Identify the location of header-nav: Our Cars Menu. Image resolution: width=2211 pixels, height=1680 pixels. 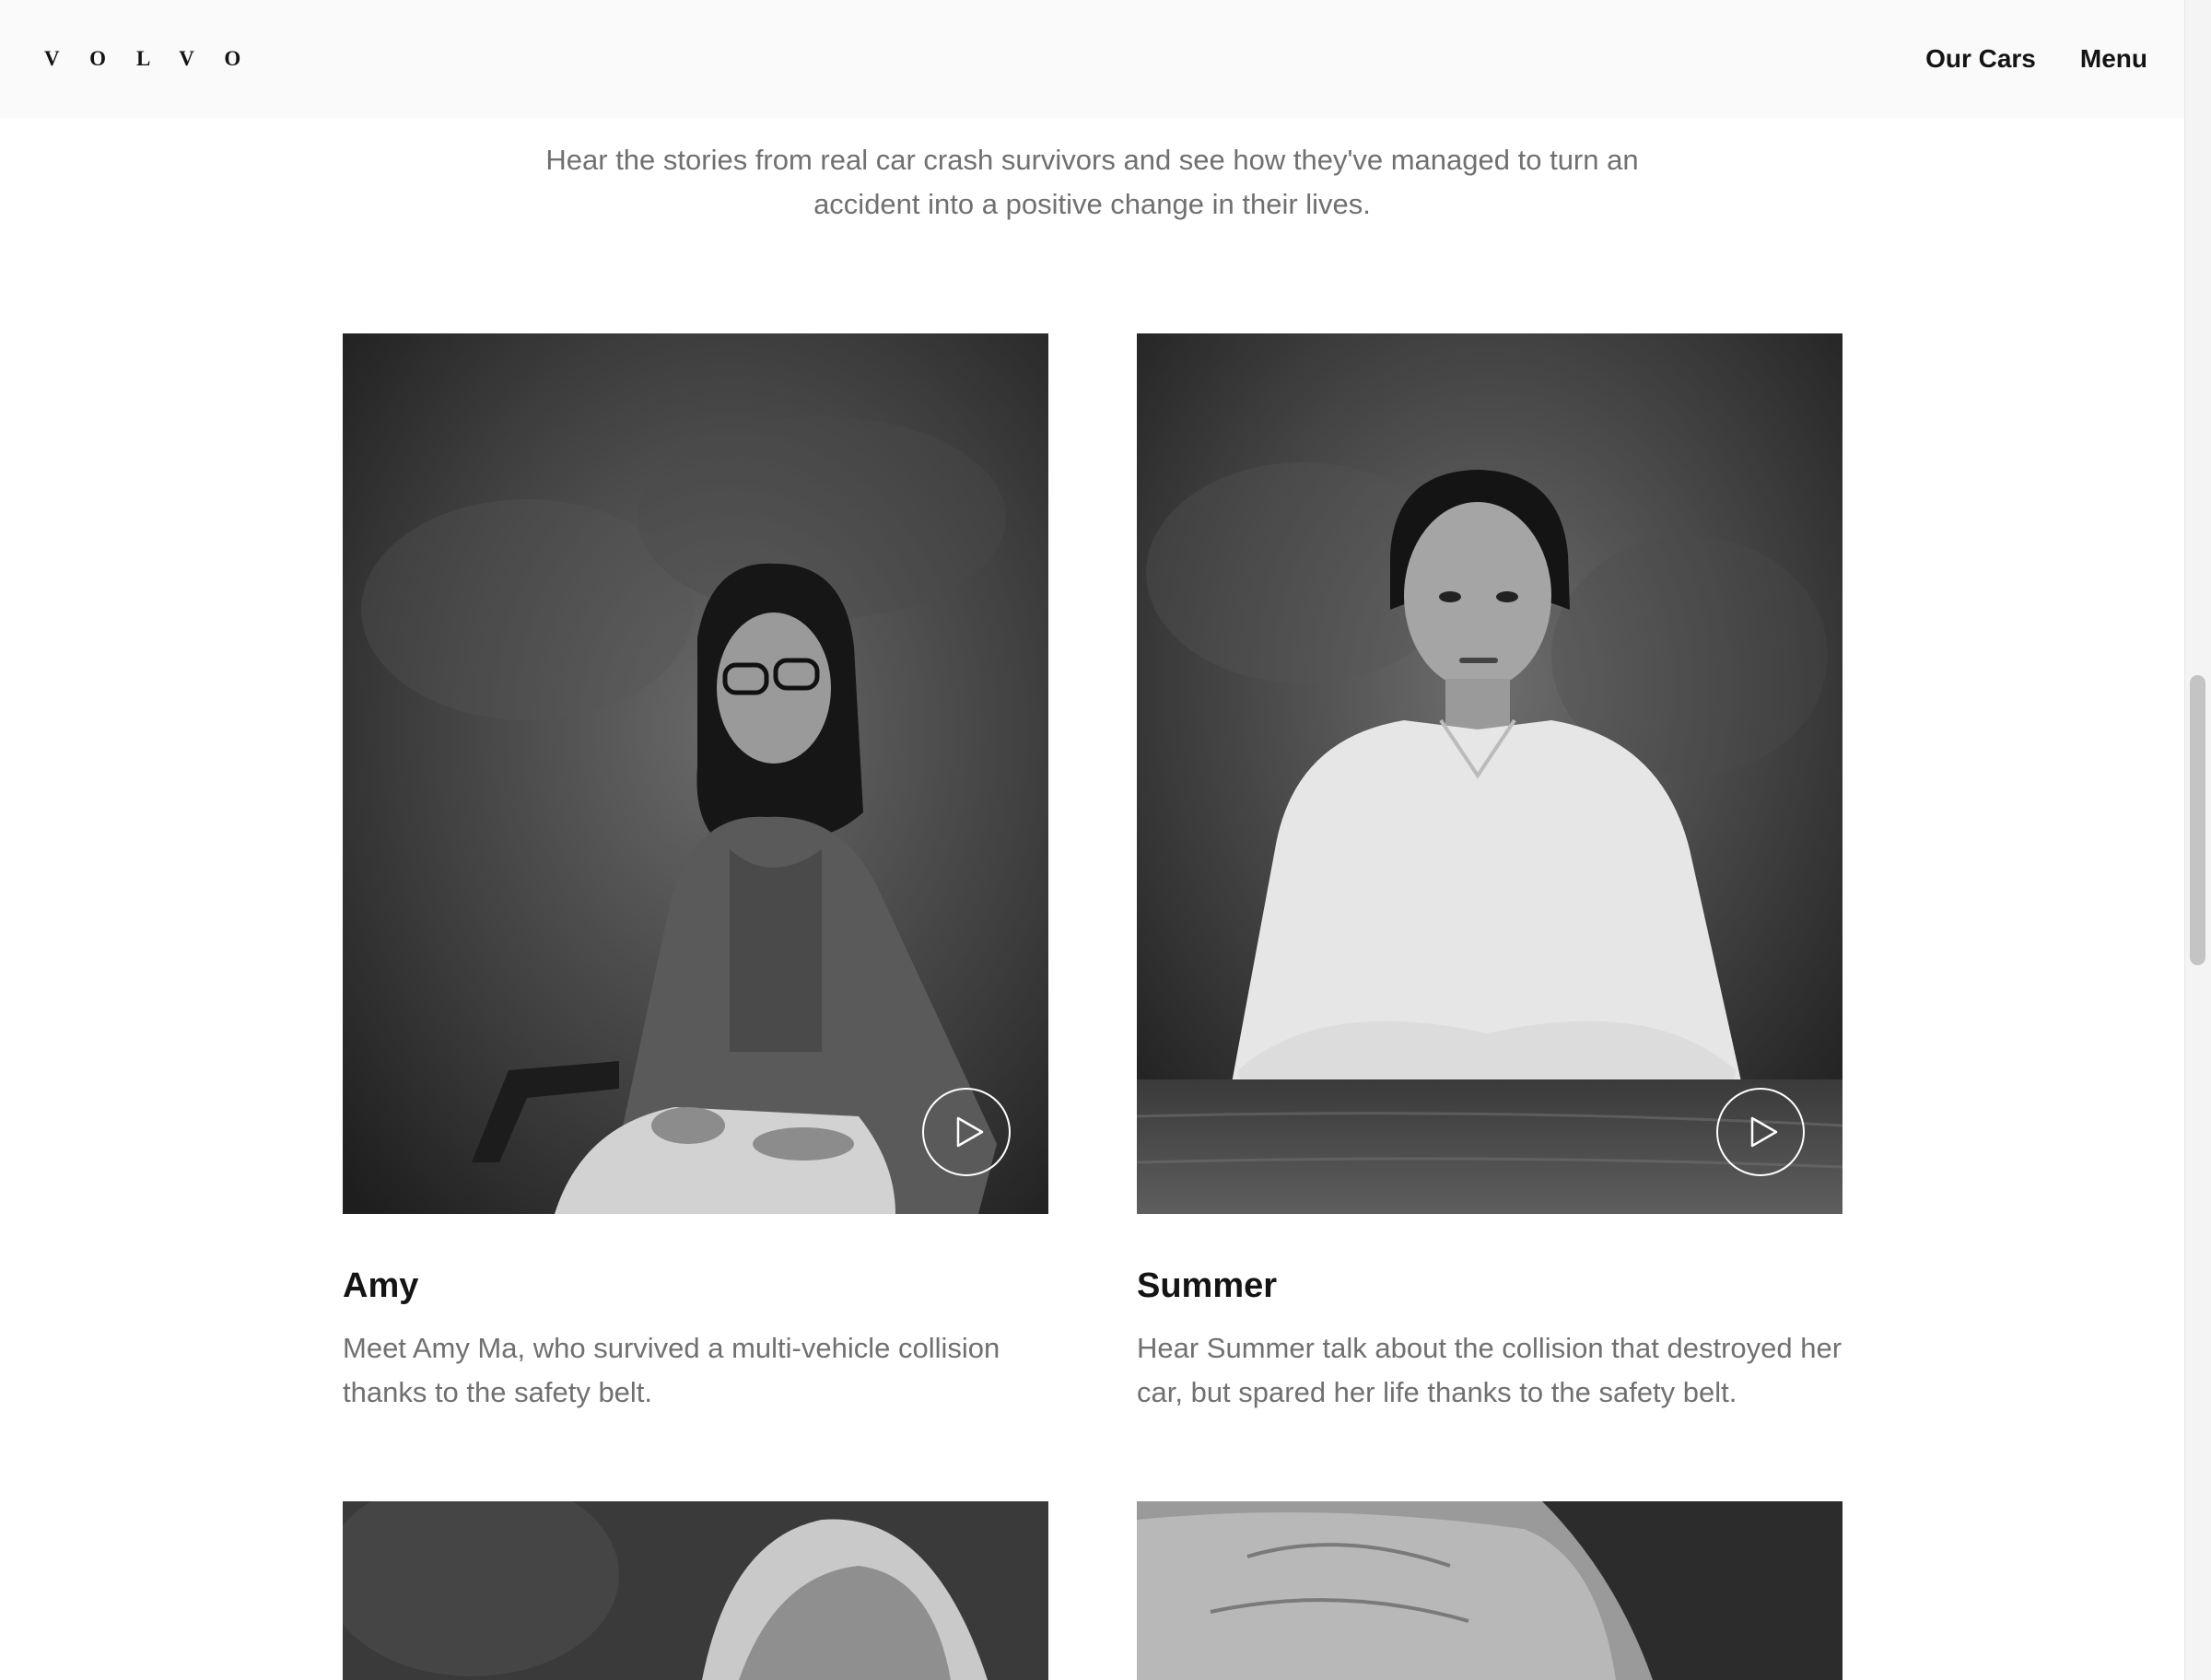
(2036, 59).